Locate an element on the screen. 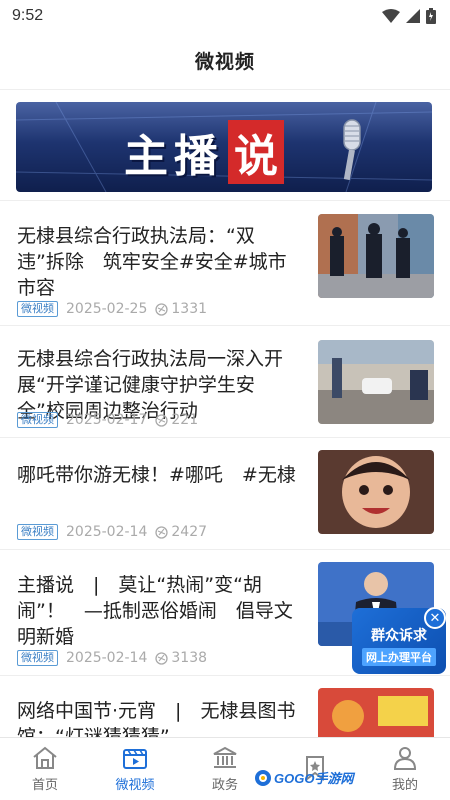 The height and width of the screenshot is (800, 450). status-icons is located at coordinates (409, 16).